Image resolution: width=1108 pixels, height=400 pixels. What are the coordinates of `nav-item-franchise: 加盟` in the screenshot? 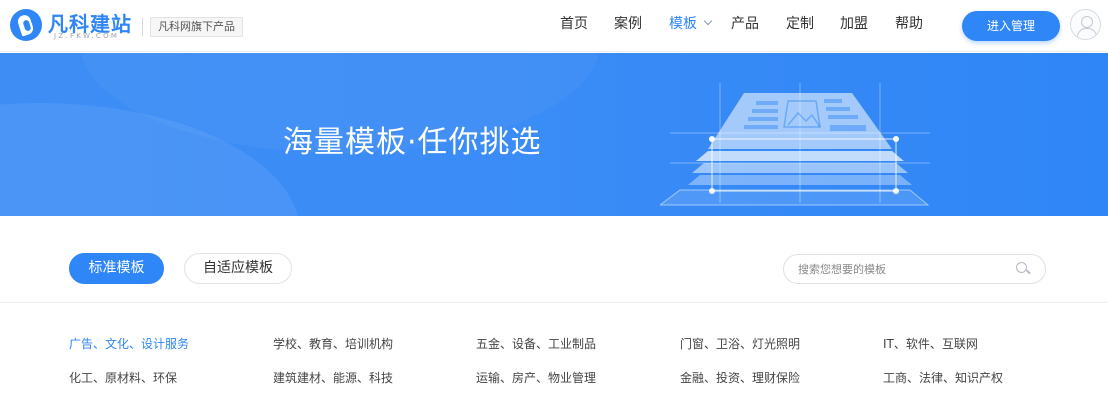 It's located at (854, 24).